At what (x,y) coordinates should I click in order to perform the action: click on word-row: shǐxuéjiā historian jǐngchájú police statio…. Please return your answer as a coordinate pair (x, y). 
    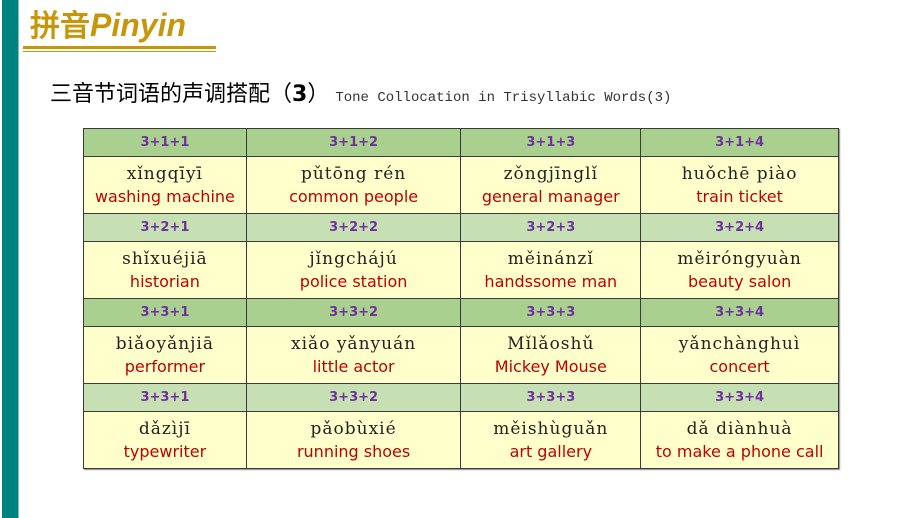
    Looking at the image, I should click on (461, 270).